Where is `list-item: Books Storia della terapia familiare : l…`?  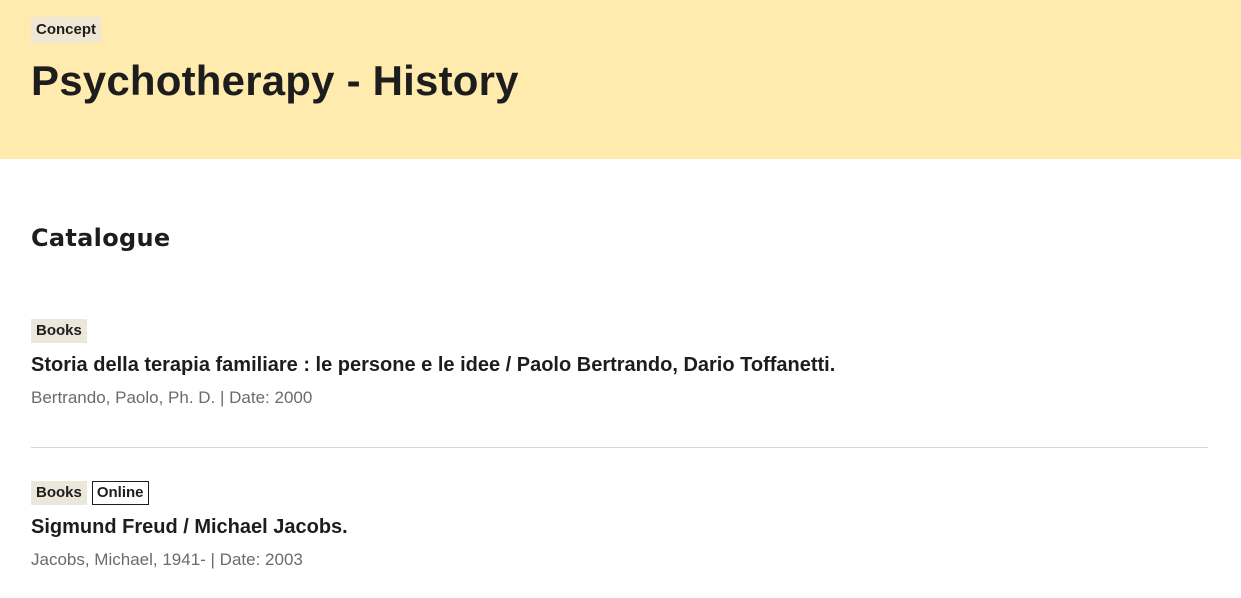 list-item: Books Storia della terapia familiare : l… is located at coordinates (619, 364).